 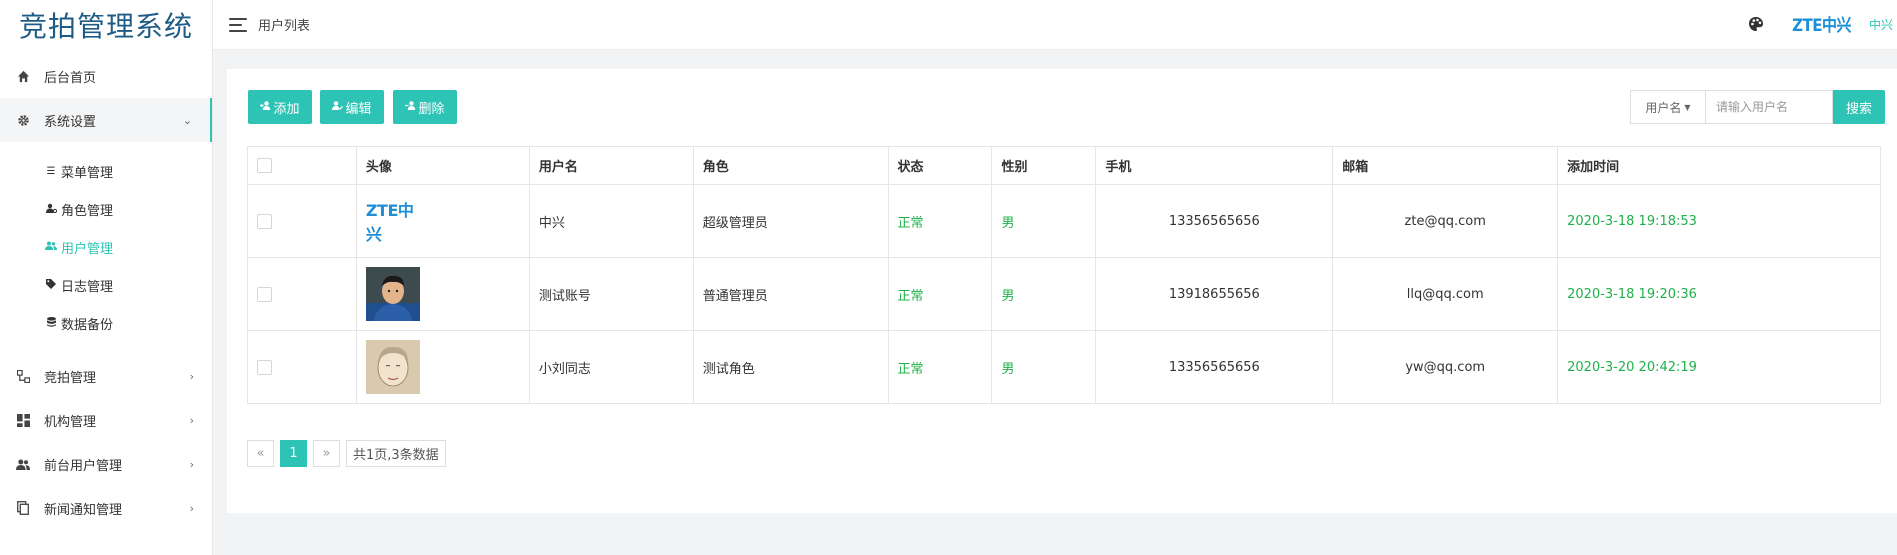 I want to click on sidebar-item-data-backup: 数据备份, so click(x=106, y=323).